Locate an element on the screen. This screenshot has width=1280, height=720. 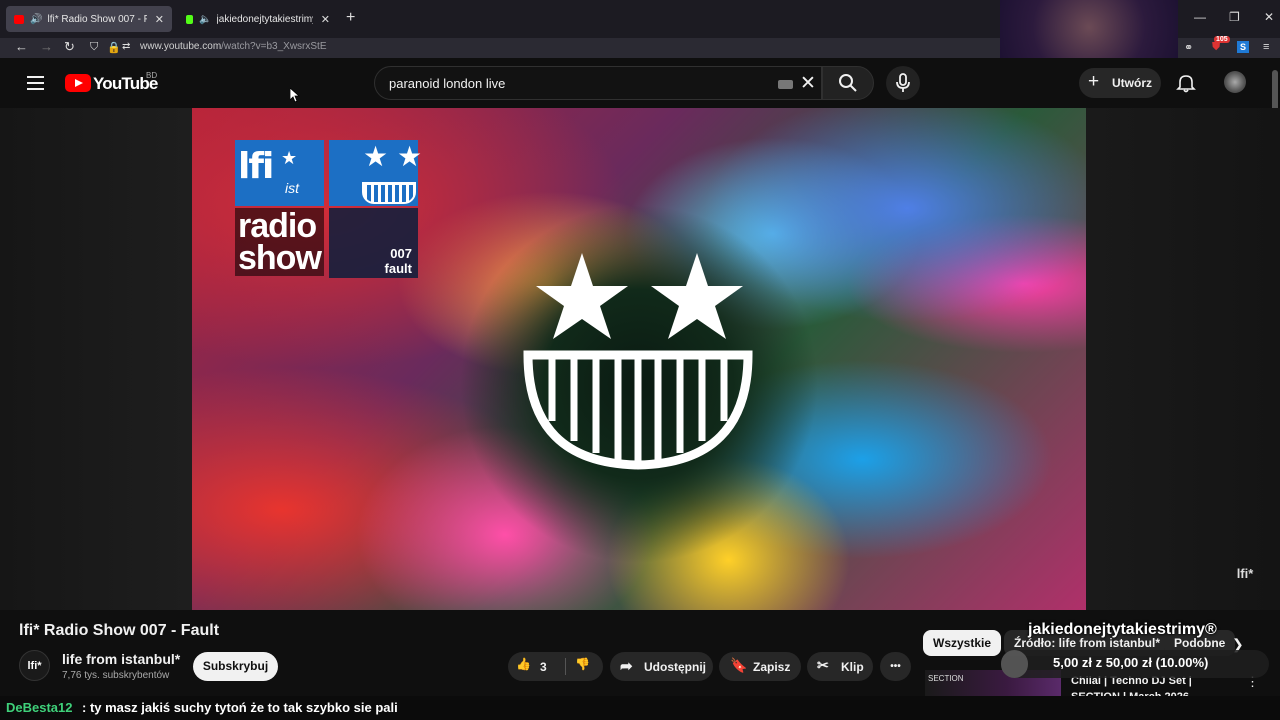
radio-line-1: radio is located at coordinates (277, 226).